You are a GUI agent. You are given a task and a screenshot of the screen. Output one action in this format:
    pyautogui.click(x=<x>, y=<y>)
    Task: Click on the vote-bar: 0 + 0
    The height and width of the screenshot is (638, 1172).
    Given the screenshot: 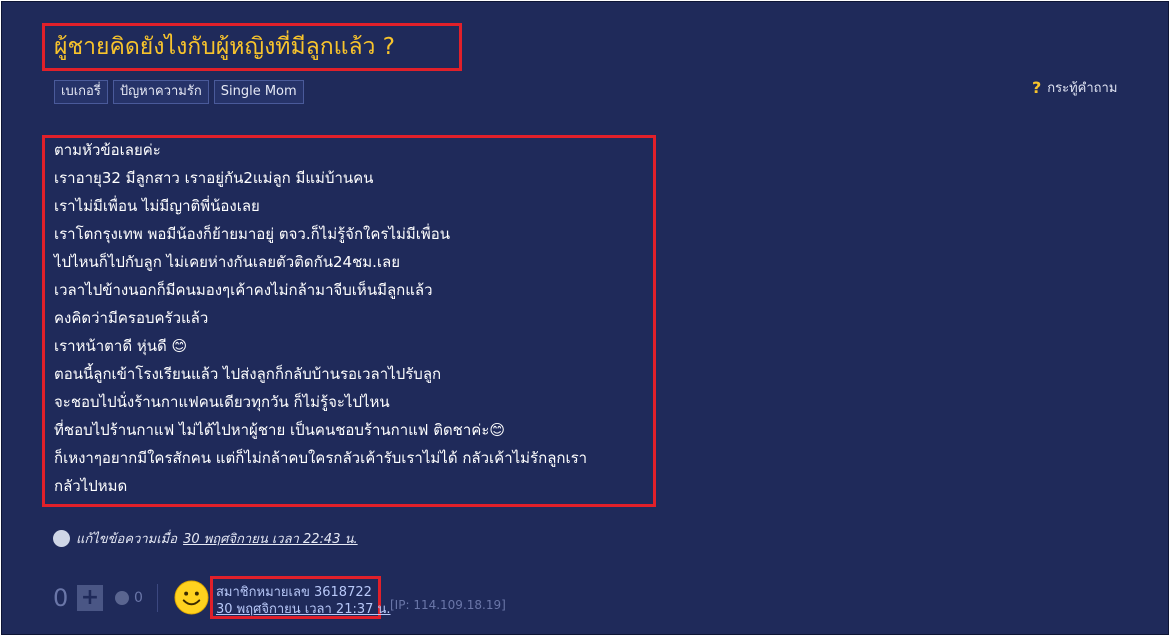 What is the action you would take?
    pyautogui.click(x=105, y=598)
    